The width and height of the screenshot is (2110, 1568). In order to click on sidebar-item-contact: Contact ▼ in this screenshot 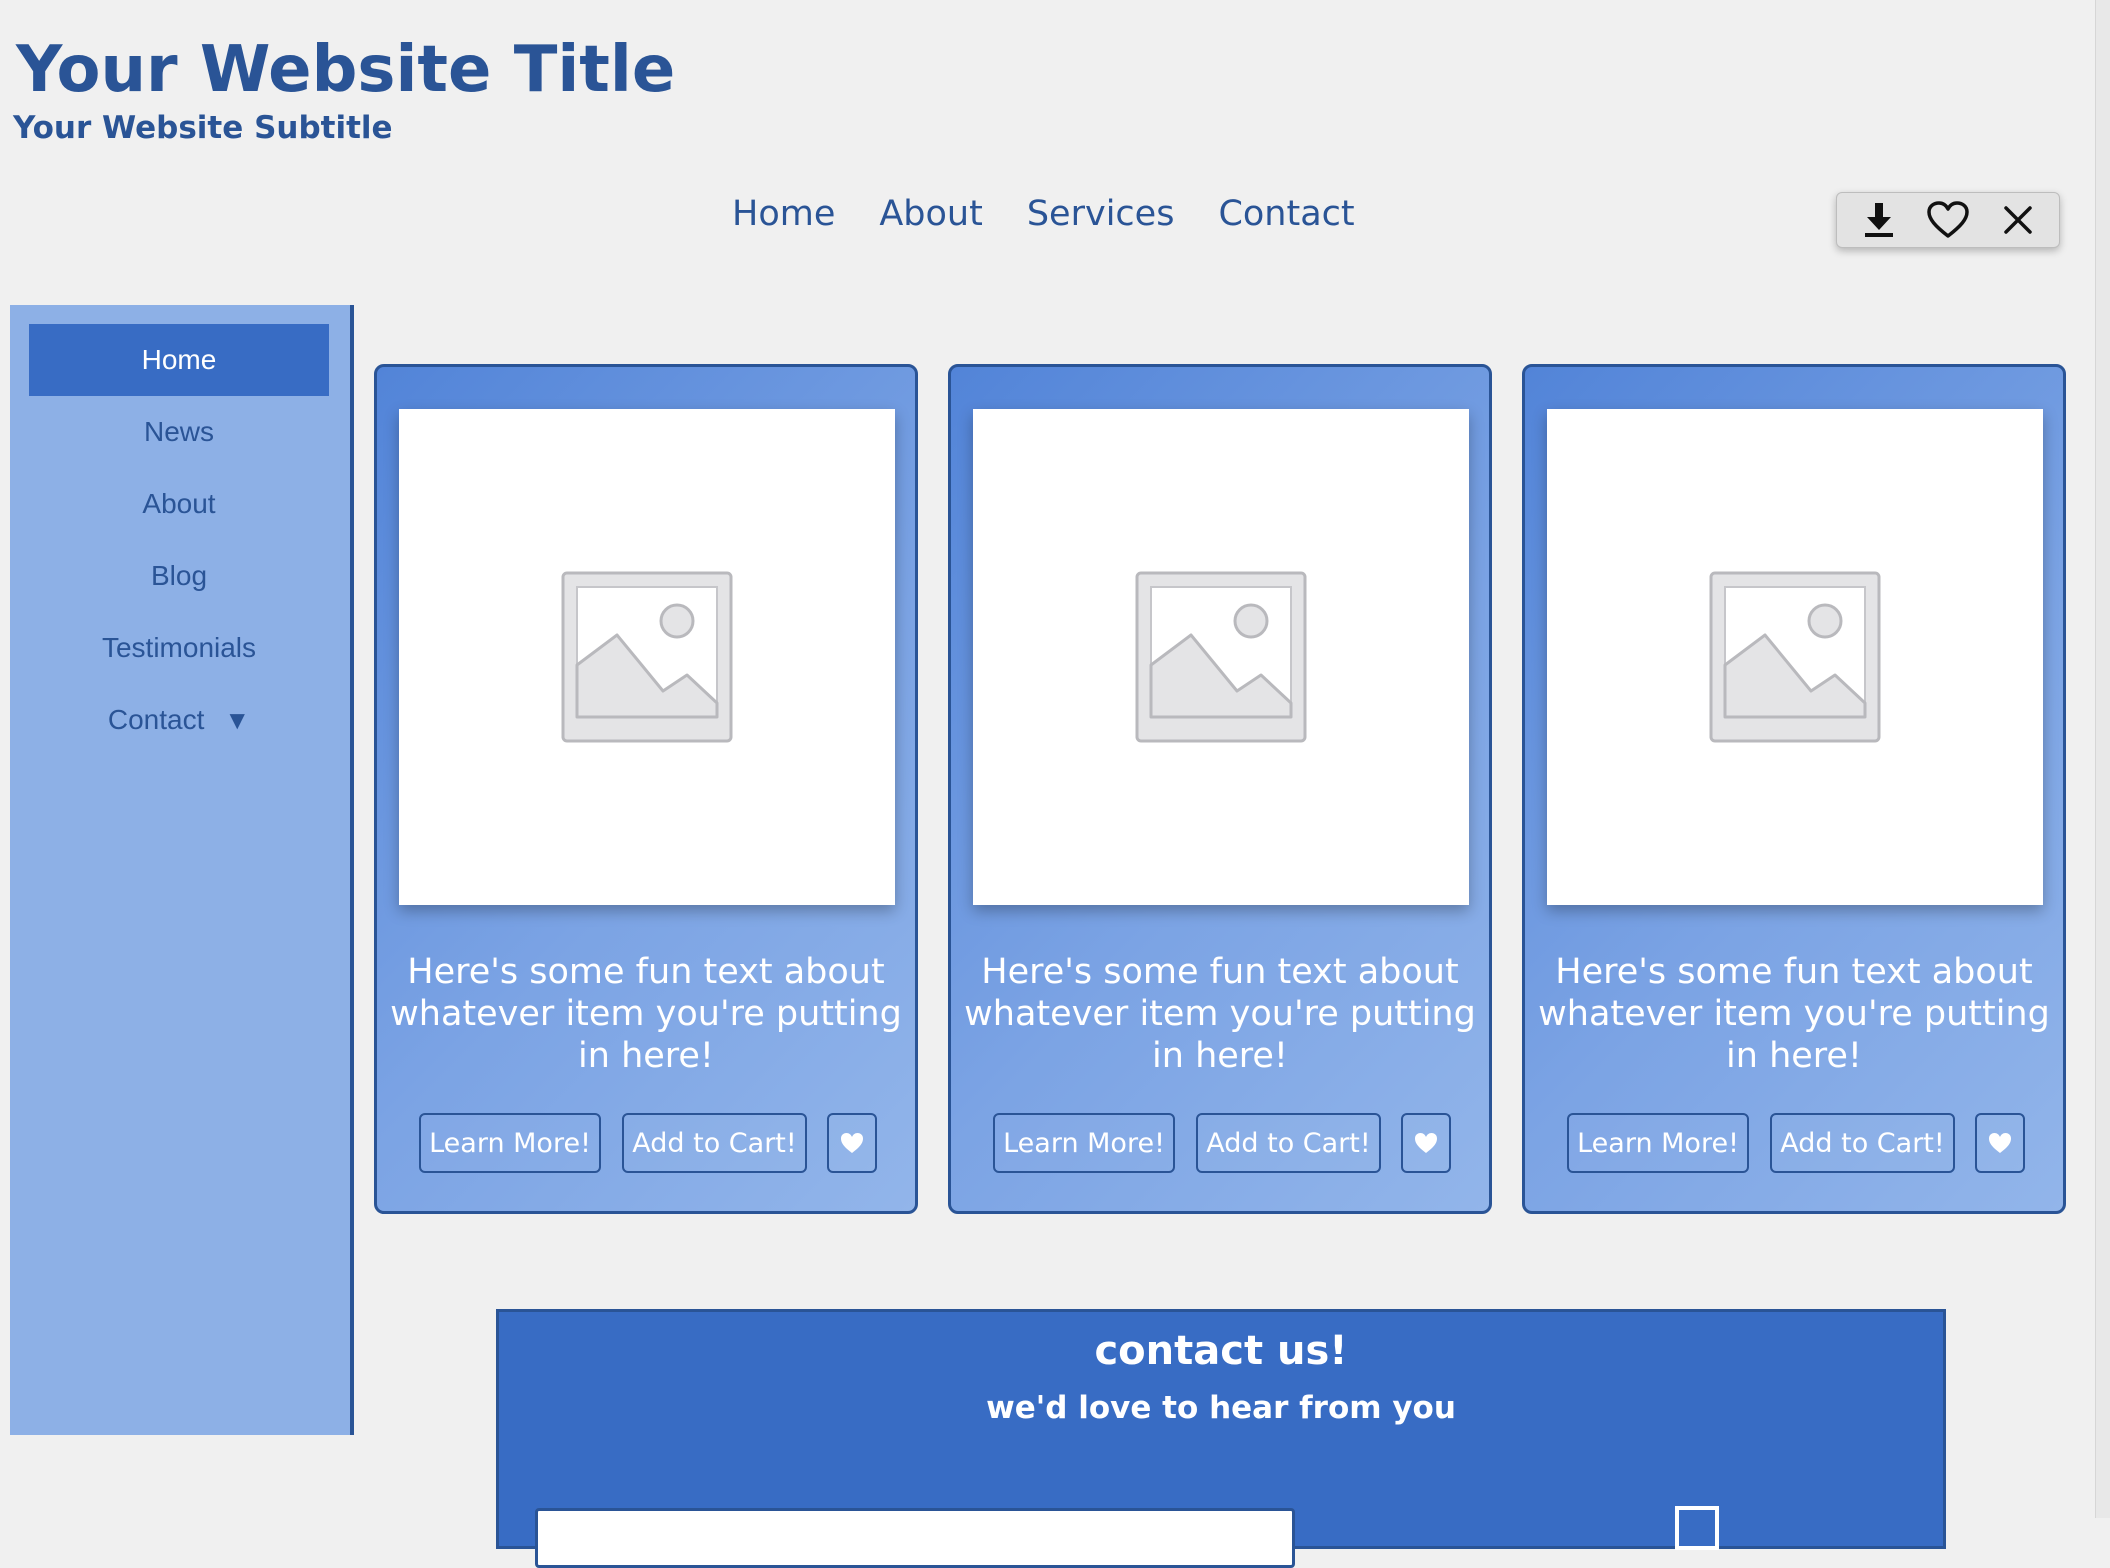, I will do `click(179, 720)`.